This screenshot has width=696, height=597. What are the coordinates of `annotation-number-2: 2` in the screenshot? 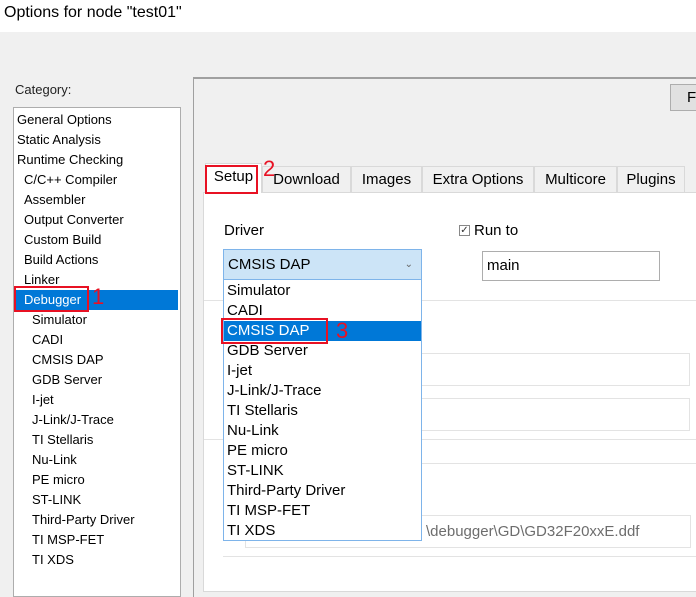 It's located at (269, 168).